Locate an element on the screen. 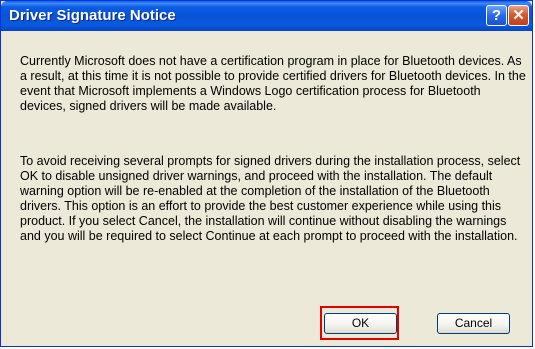  cancel-button: Cancel is located at coordinates (473, 323).